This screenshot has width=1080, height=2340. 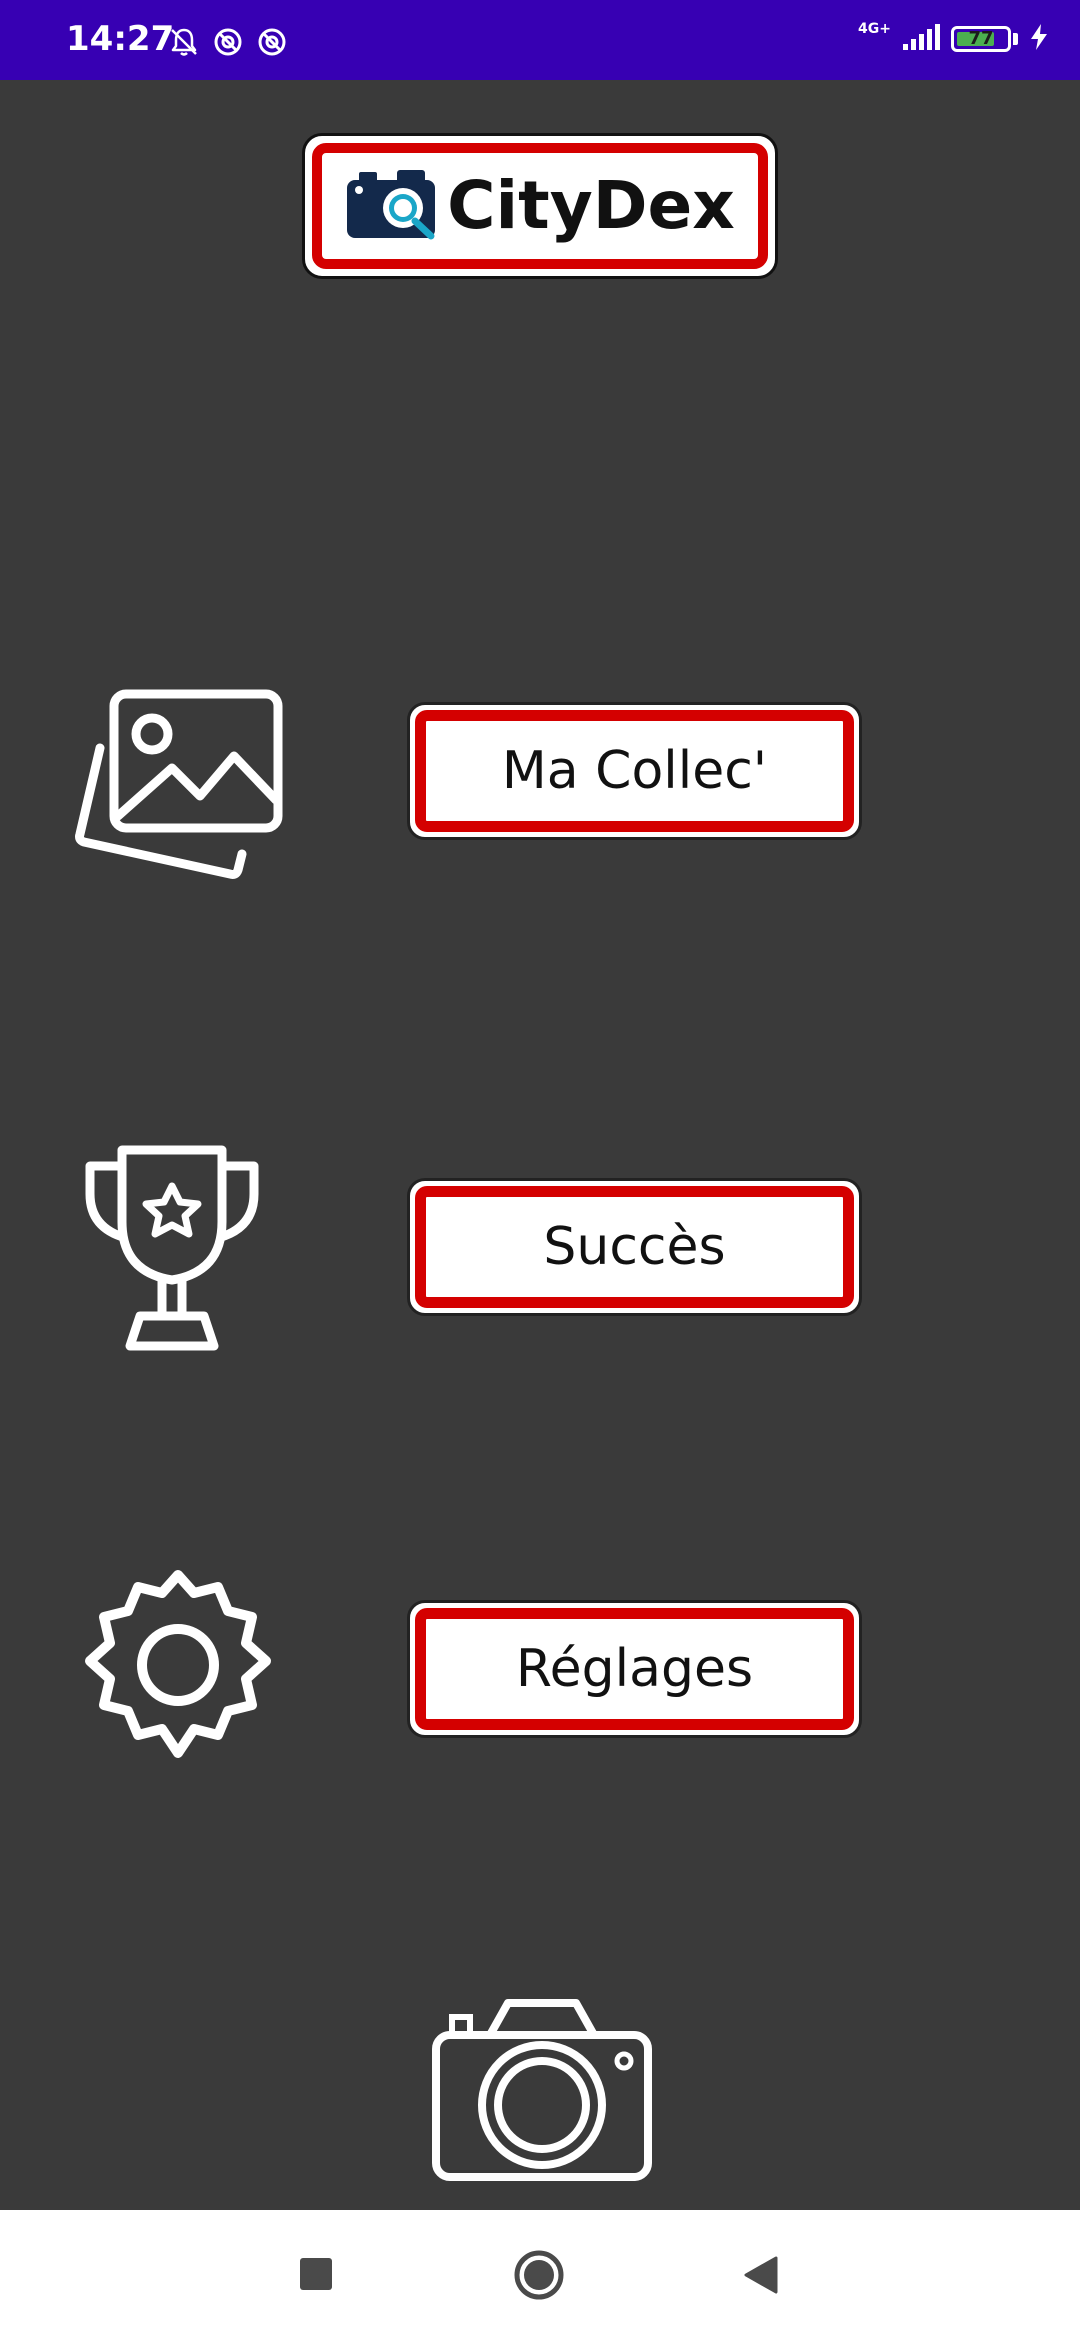 I want to click on achievements-button-label: Succès, so click(x=634, y=1247).